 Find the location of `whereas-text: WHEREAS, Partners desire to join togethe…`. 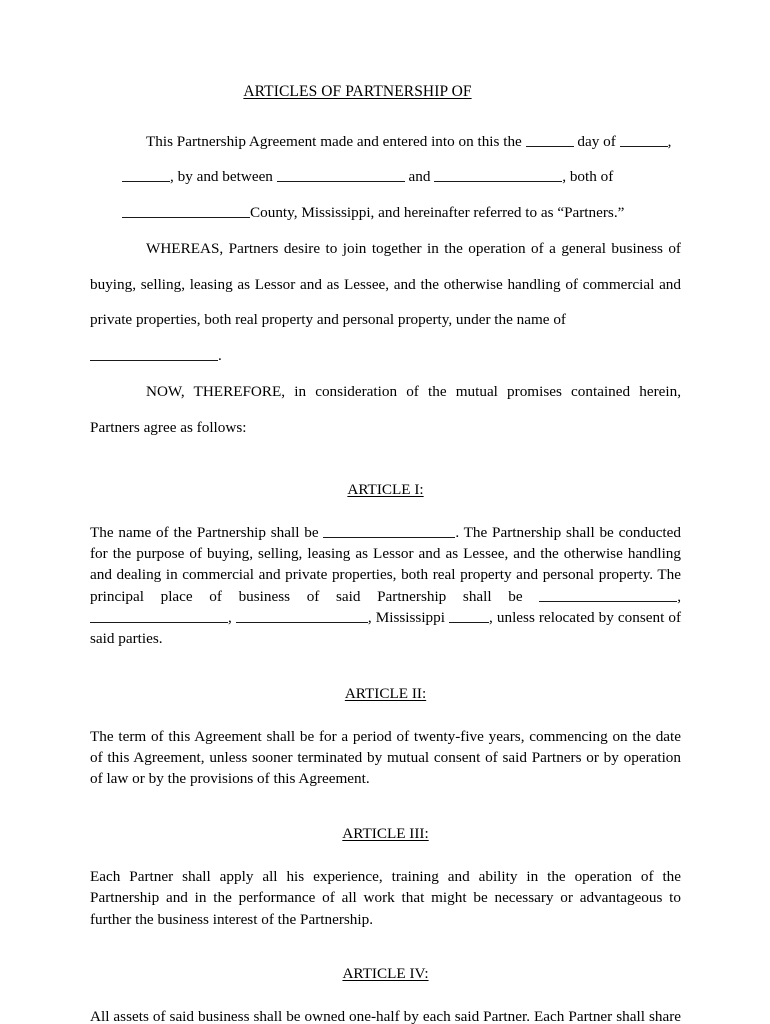

whereas-text: WHEREAS, Partners desire to join togethe… is located at coordinates (385, 284).